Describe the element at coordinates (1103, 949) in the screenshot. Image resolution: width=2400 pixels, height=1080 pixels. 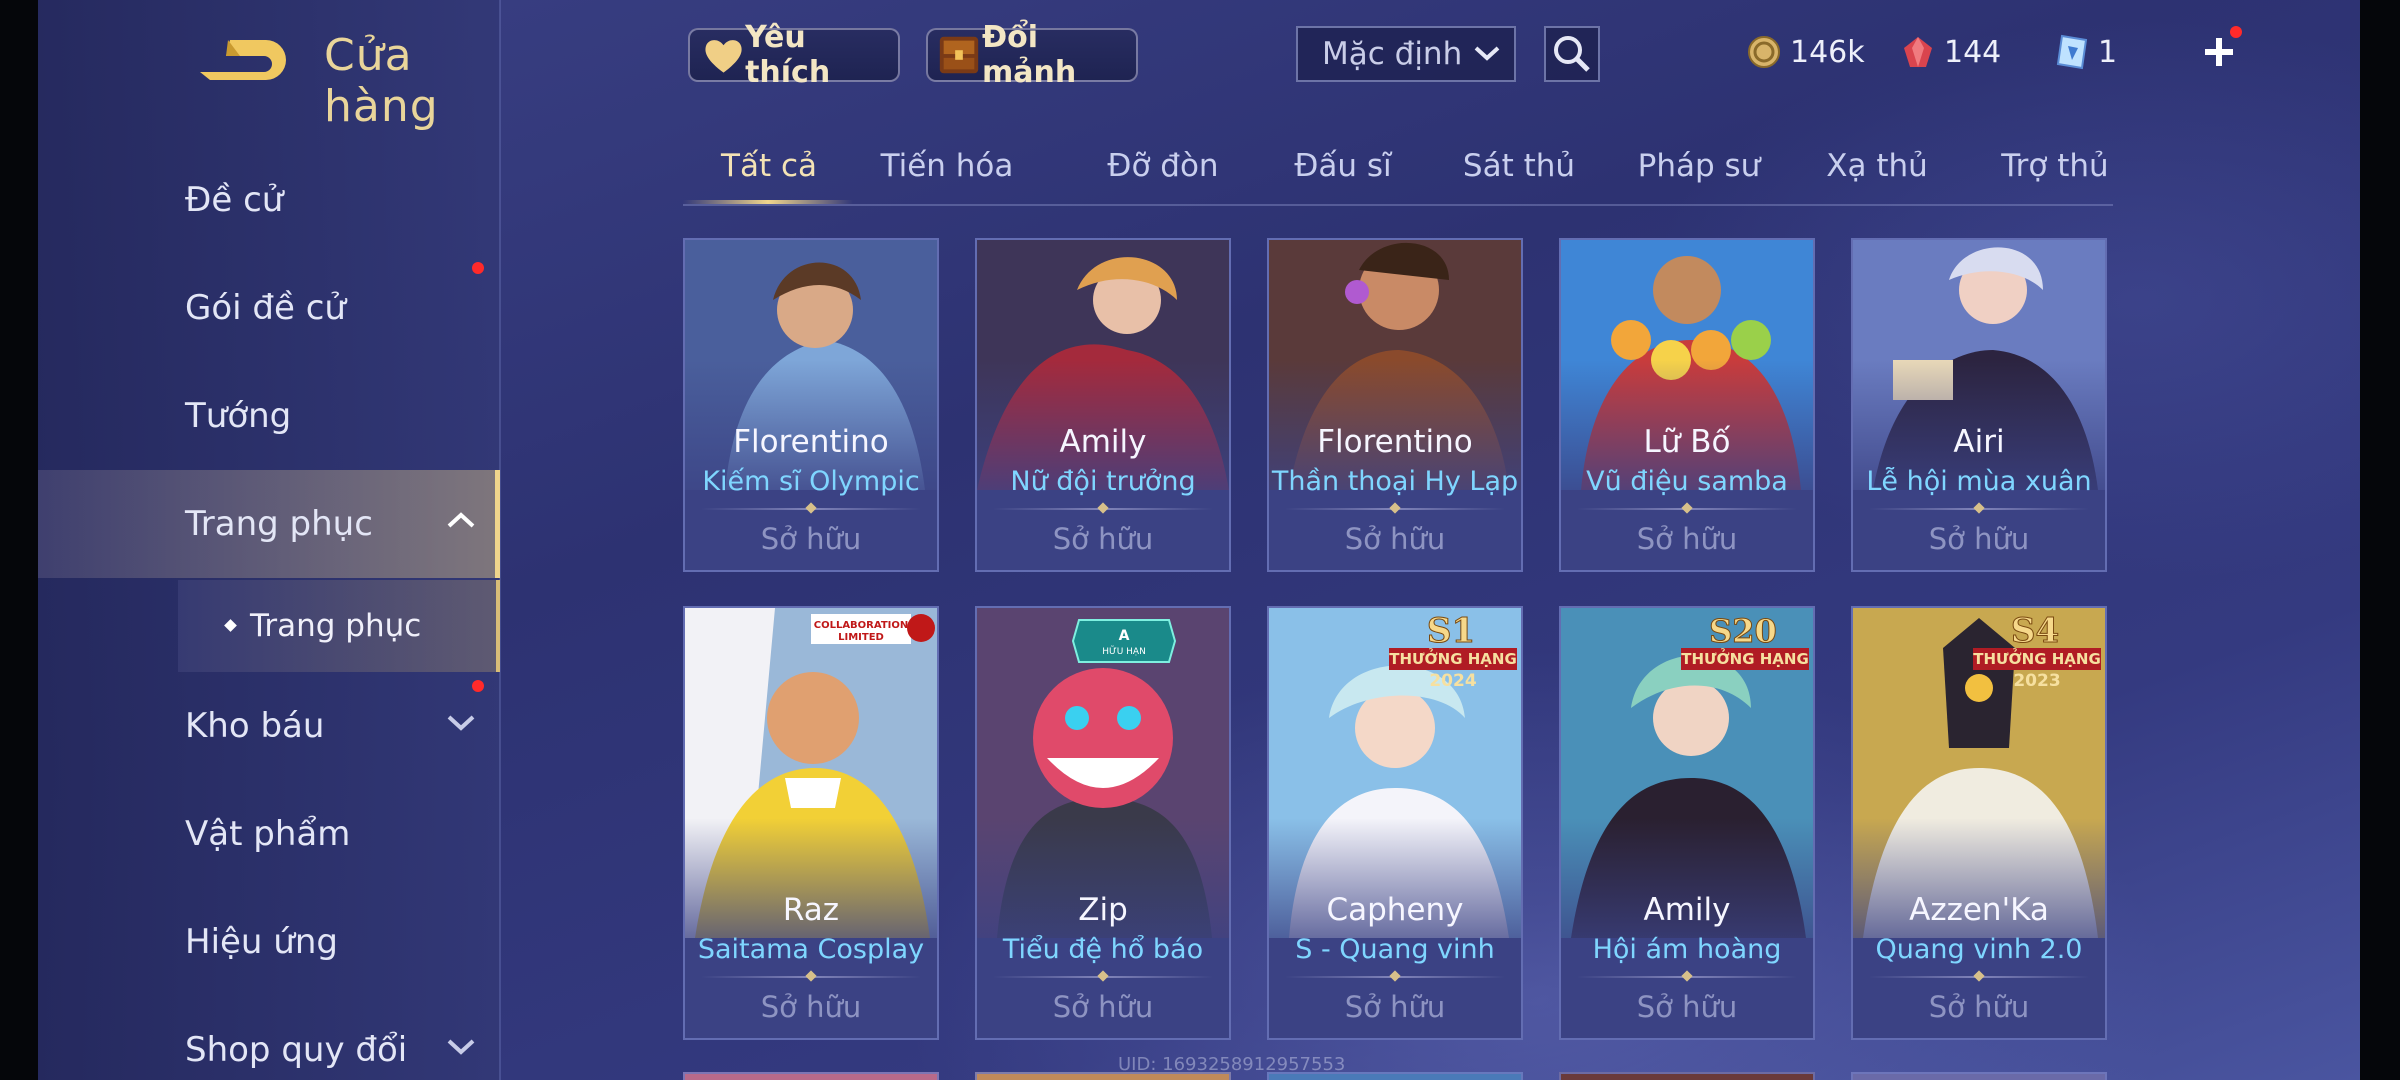
I see `skin-name: Tiểu đệ hổ báo` at that location.